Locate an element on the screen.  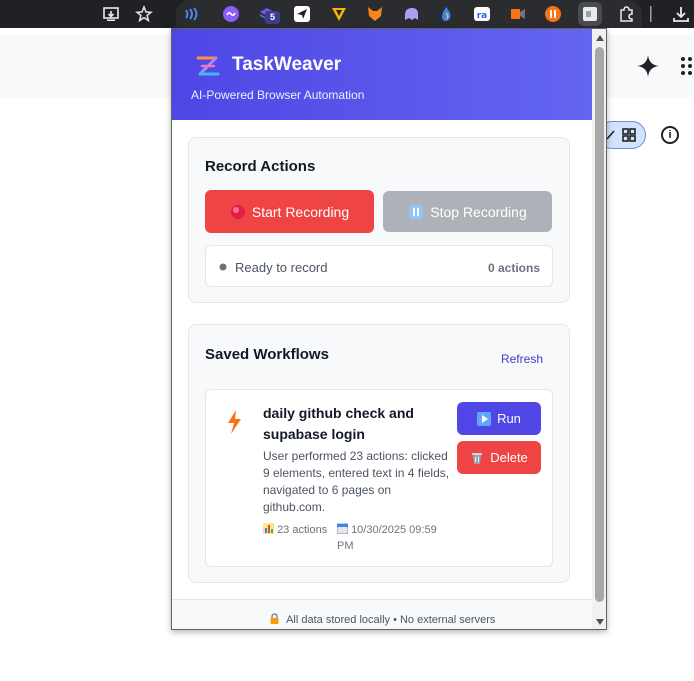
actions-count: 0 actions is located at coordinates (513, 268).